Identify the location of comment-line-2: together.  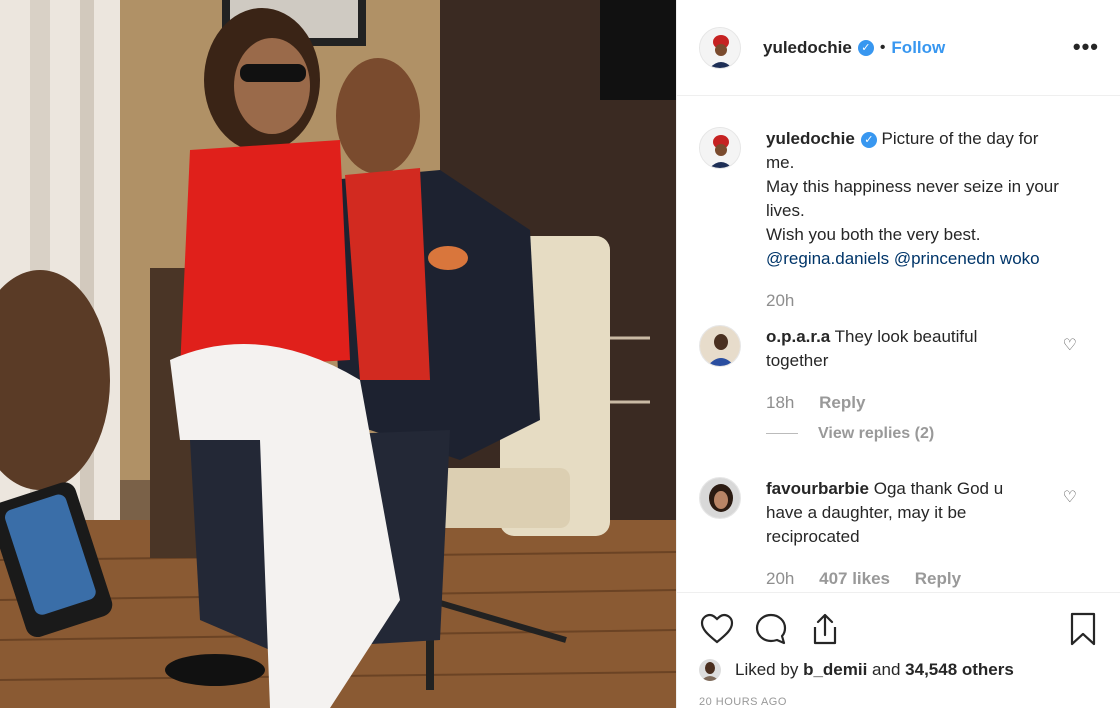
(797, 360).